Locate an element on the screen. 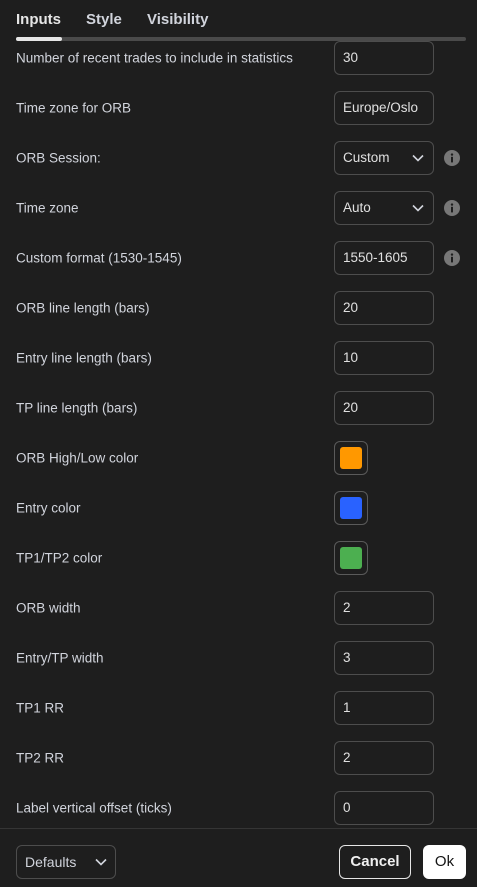 The width and height of the screenshot is (477, 887). orb-session-label: ORB Session: is located at coordinates (58, 158).